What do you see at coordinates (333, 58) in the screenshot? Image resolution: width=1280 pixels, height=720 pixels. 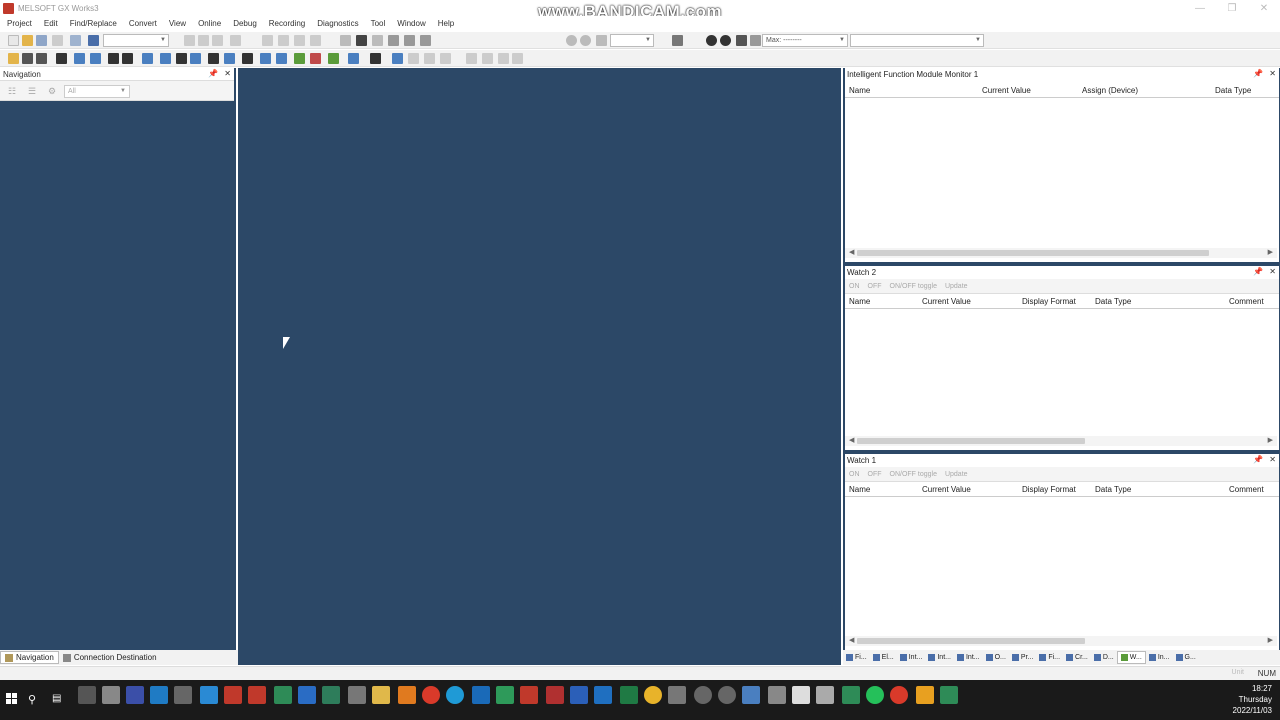 I see `write-icon` at bounding box center [333, 58].